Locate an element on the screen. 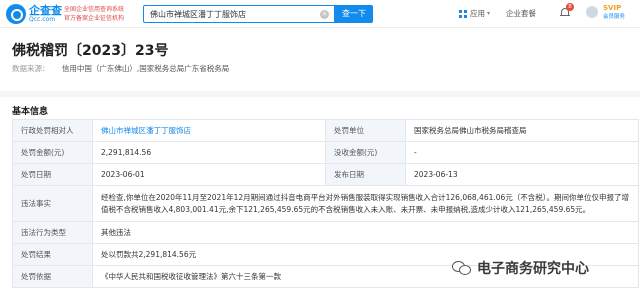 The image size is (640, 299). clear-icon: × is located at coordinates (324, 14).